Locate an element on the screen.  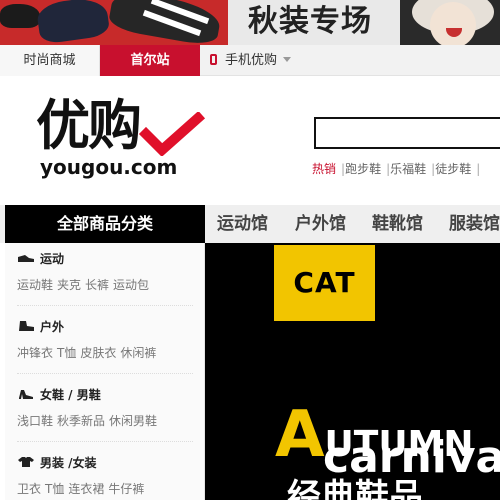
util-mobile-label: 手机优购 is located at coordinates (251, 60).